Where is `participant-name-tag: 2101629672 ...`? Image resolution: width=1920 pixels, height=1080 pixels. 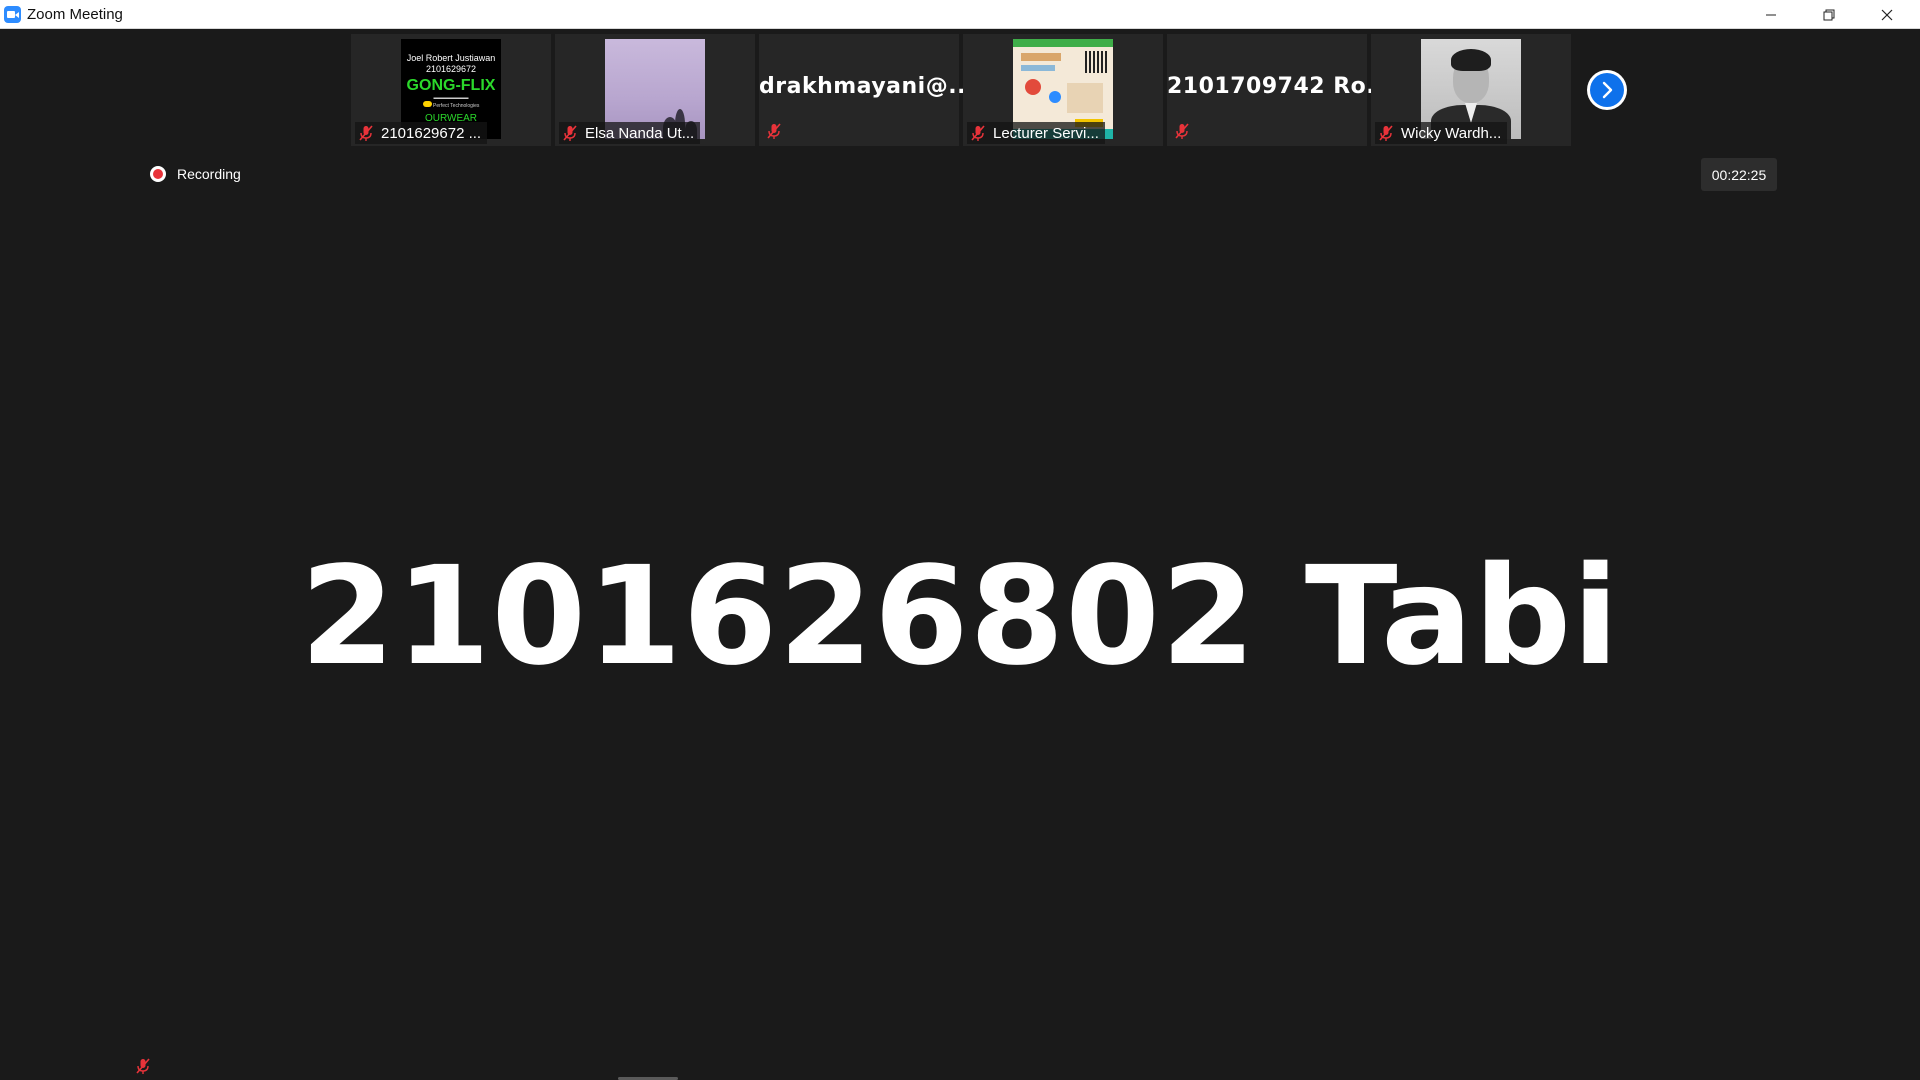
participant-name-tag: 2101629672 ... is located at coordinates (421, 133).